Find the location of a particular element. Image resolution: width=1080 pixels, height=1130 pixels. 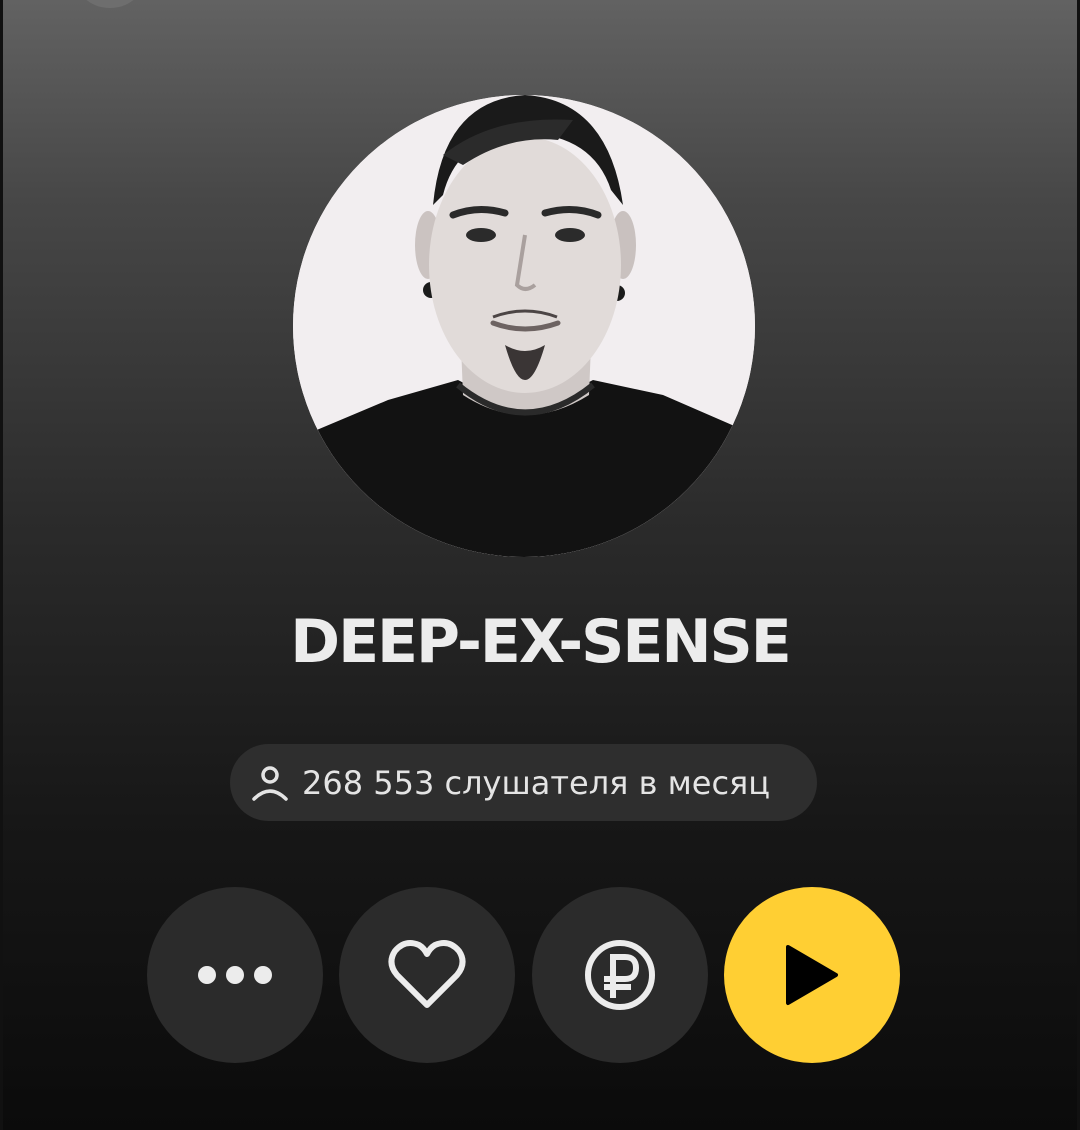

monthly-listeners-count: 268 553 слушателя в месяц is located at coordinates (536, 782).